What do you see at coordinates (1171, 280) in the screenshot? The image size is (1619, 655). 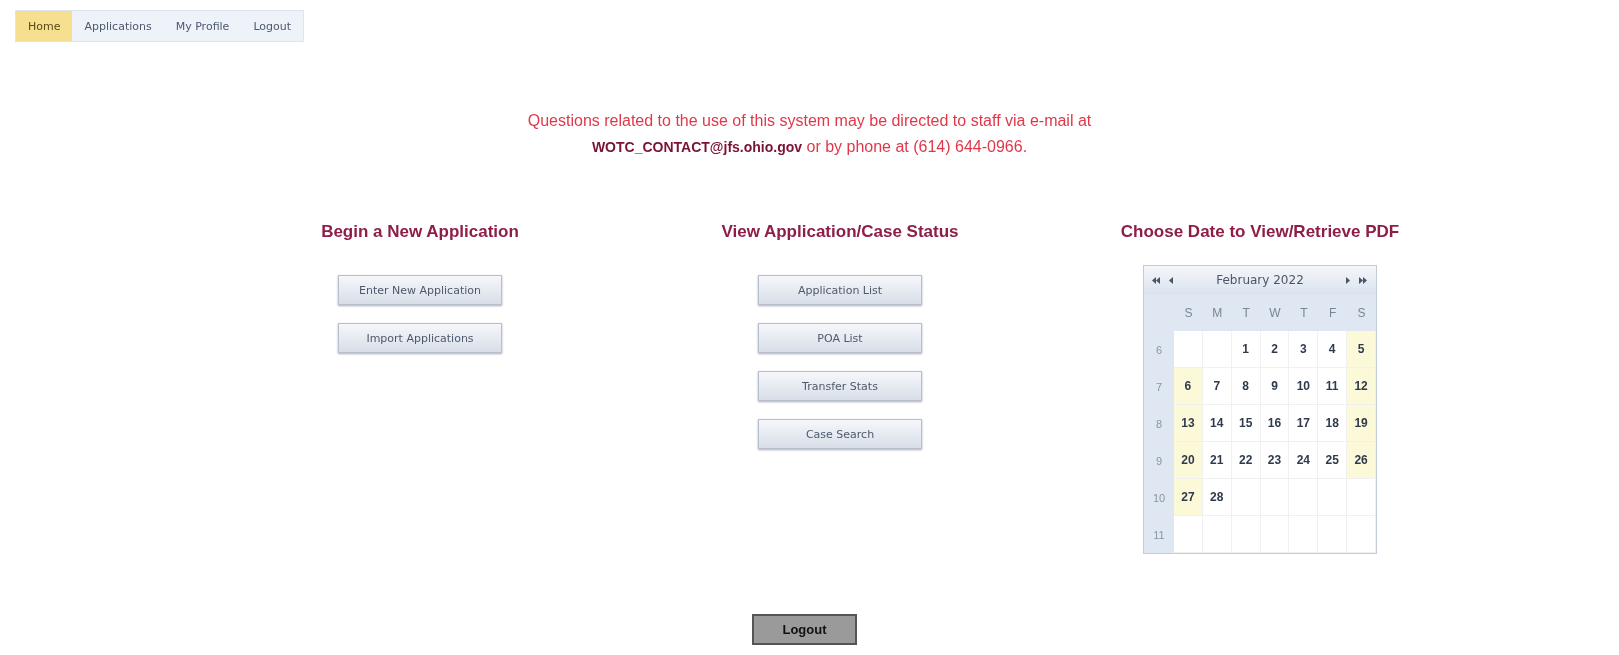 I see `left-arrow-icon` at bounding box center [1171, 280].